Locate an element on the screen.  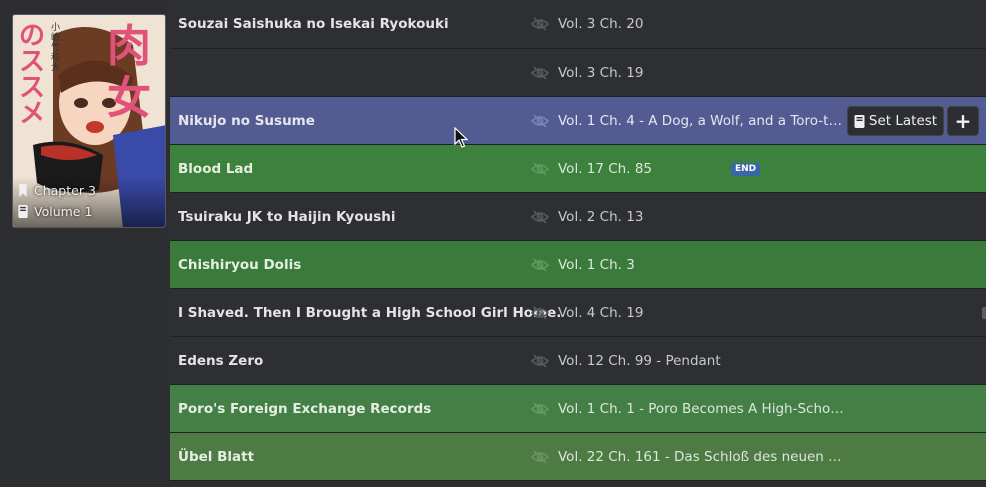
row-action-edge is located at coordinates (984, 313).